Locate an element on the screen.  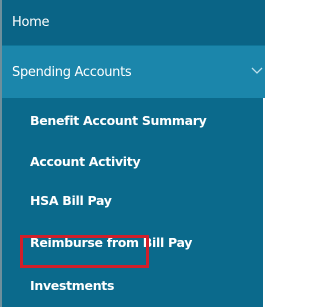
nav-subitem-hsa-bill-pay: HSA Bill Pay is located at coordinates (133, 200).